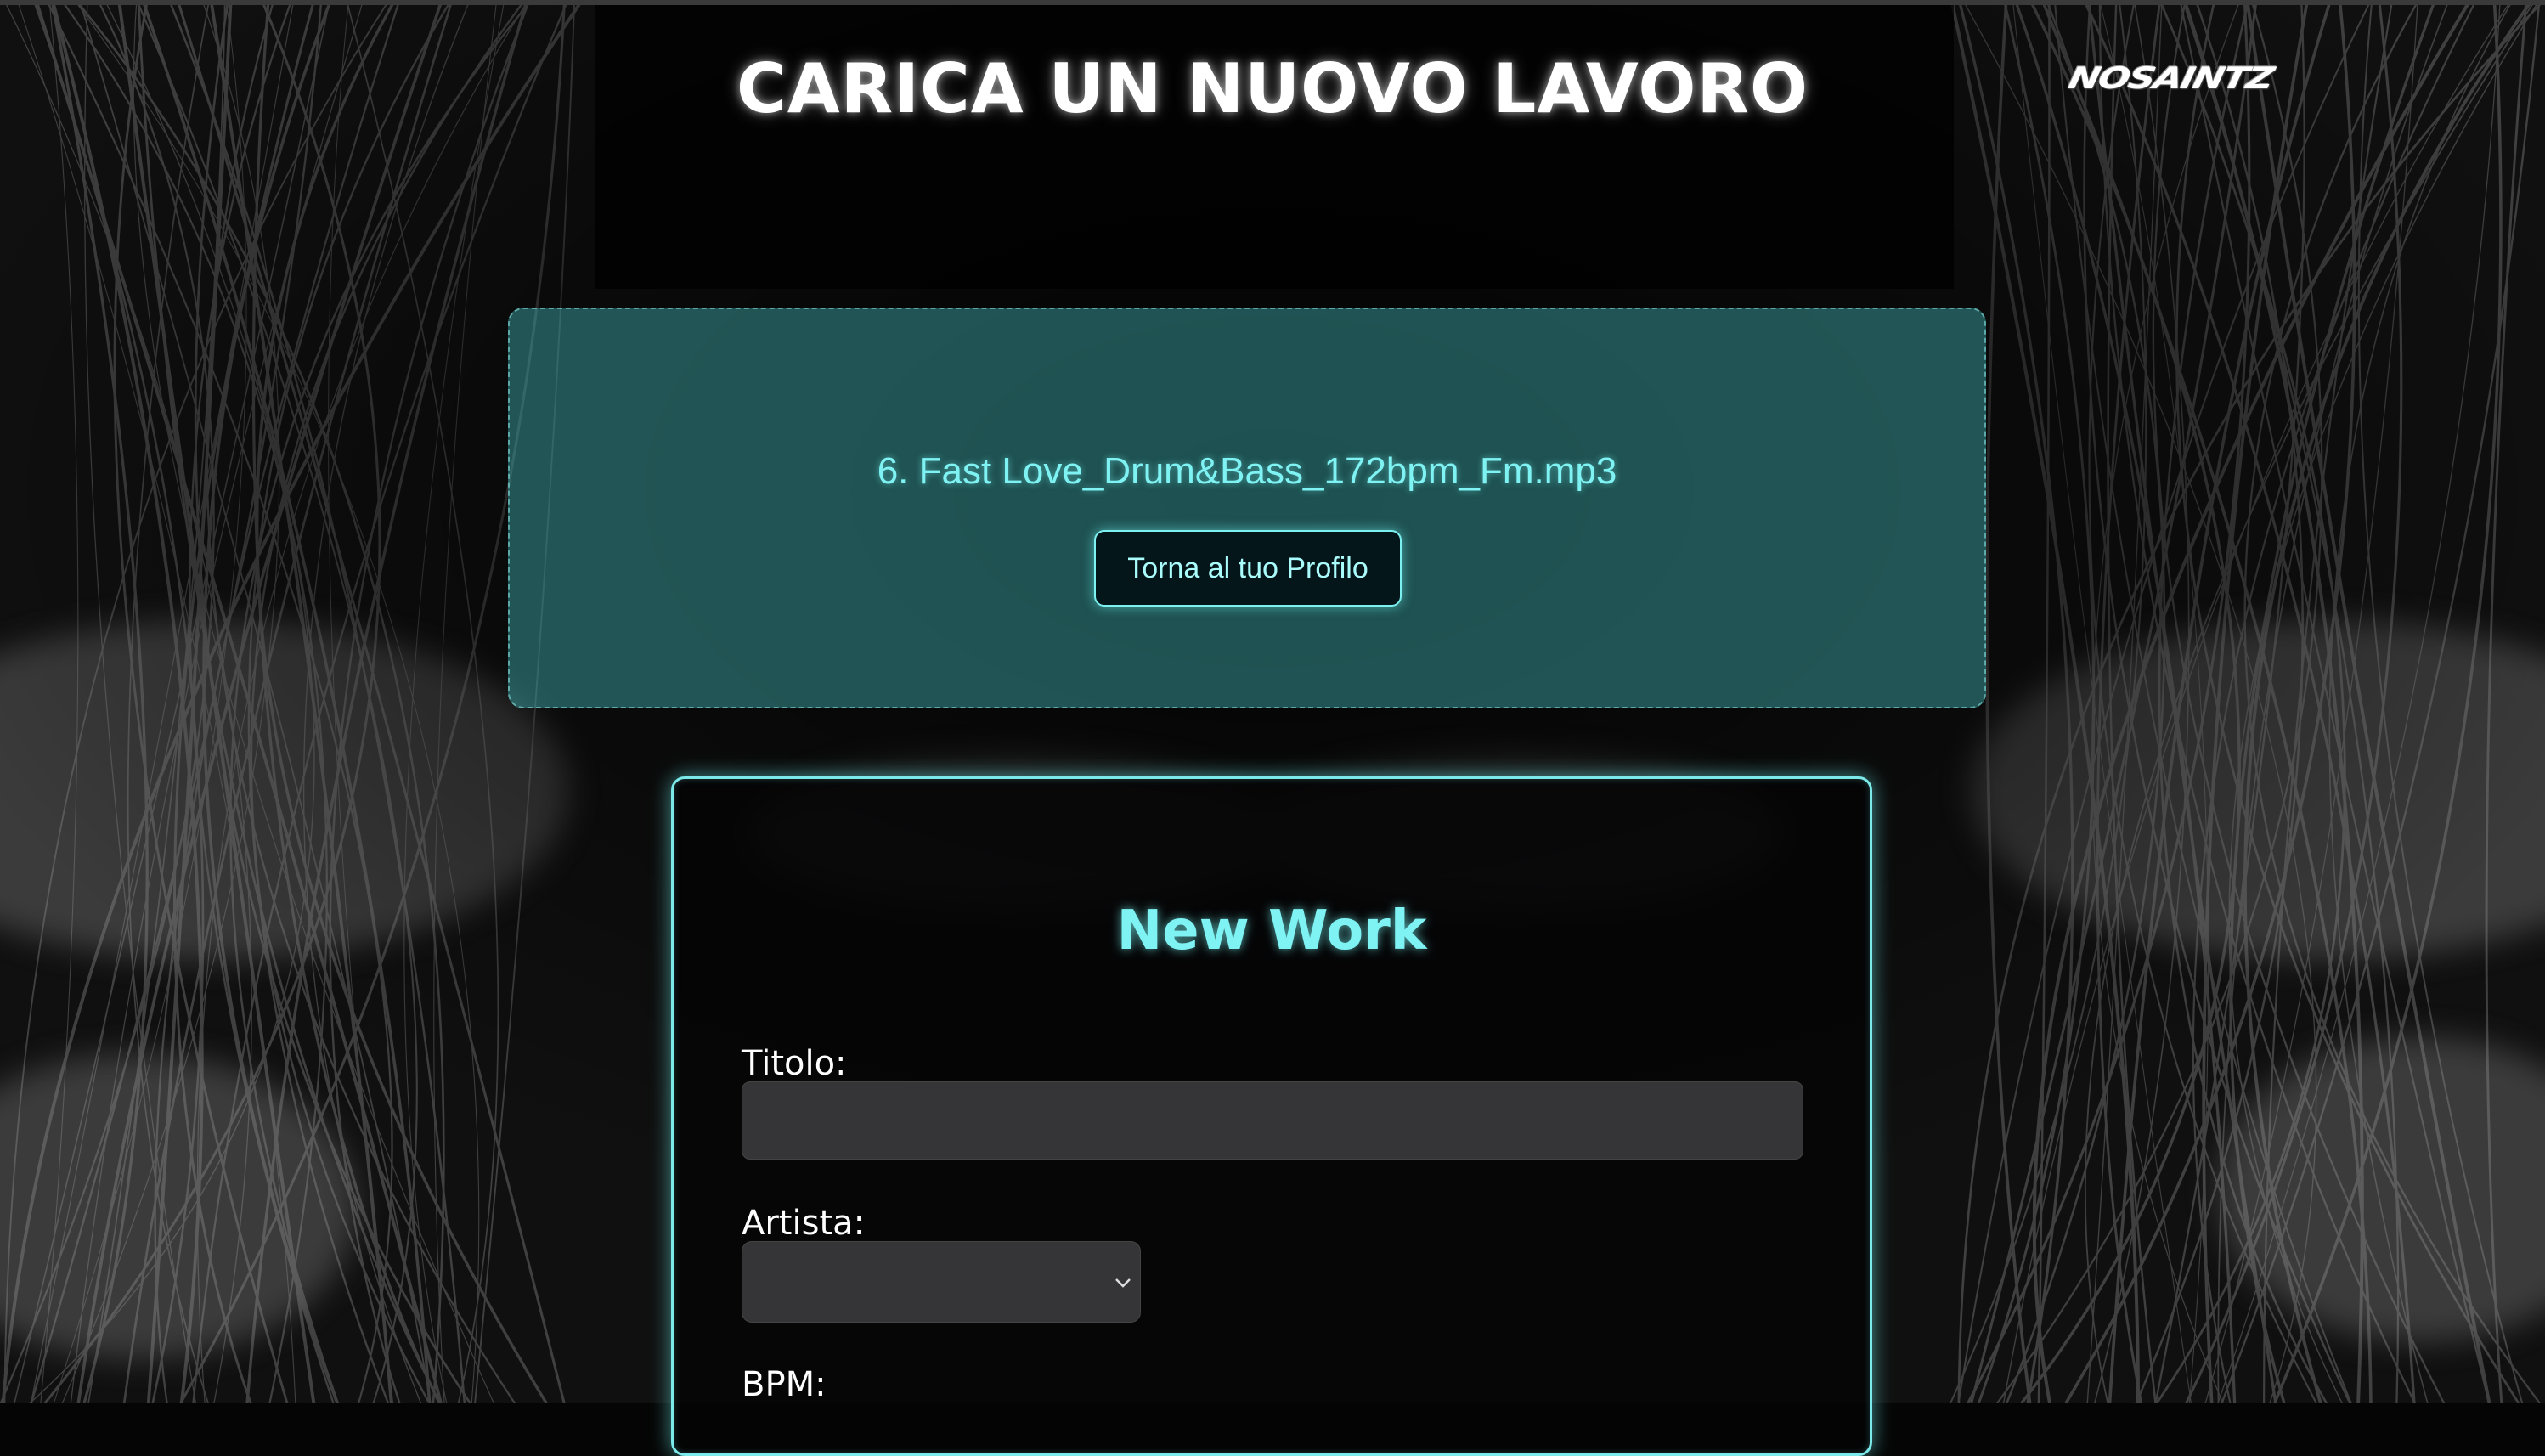 Image resolution: width=2545 pixels, height=1456 pixels. Describe the element at coordinates (1248, 569) in the screenshot. I see `back-to-profile-button: Torna al tuo Profilo` at that location.